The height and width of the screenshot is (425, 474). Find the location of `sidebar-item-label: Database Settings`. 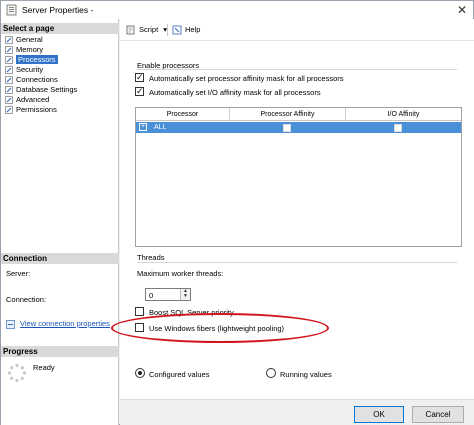

sidebar-item-label: Database Settings is located at coordinates (47, 89).